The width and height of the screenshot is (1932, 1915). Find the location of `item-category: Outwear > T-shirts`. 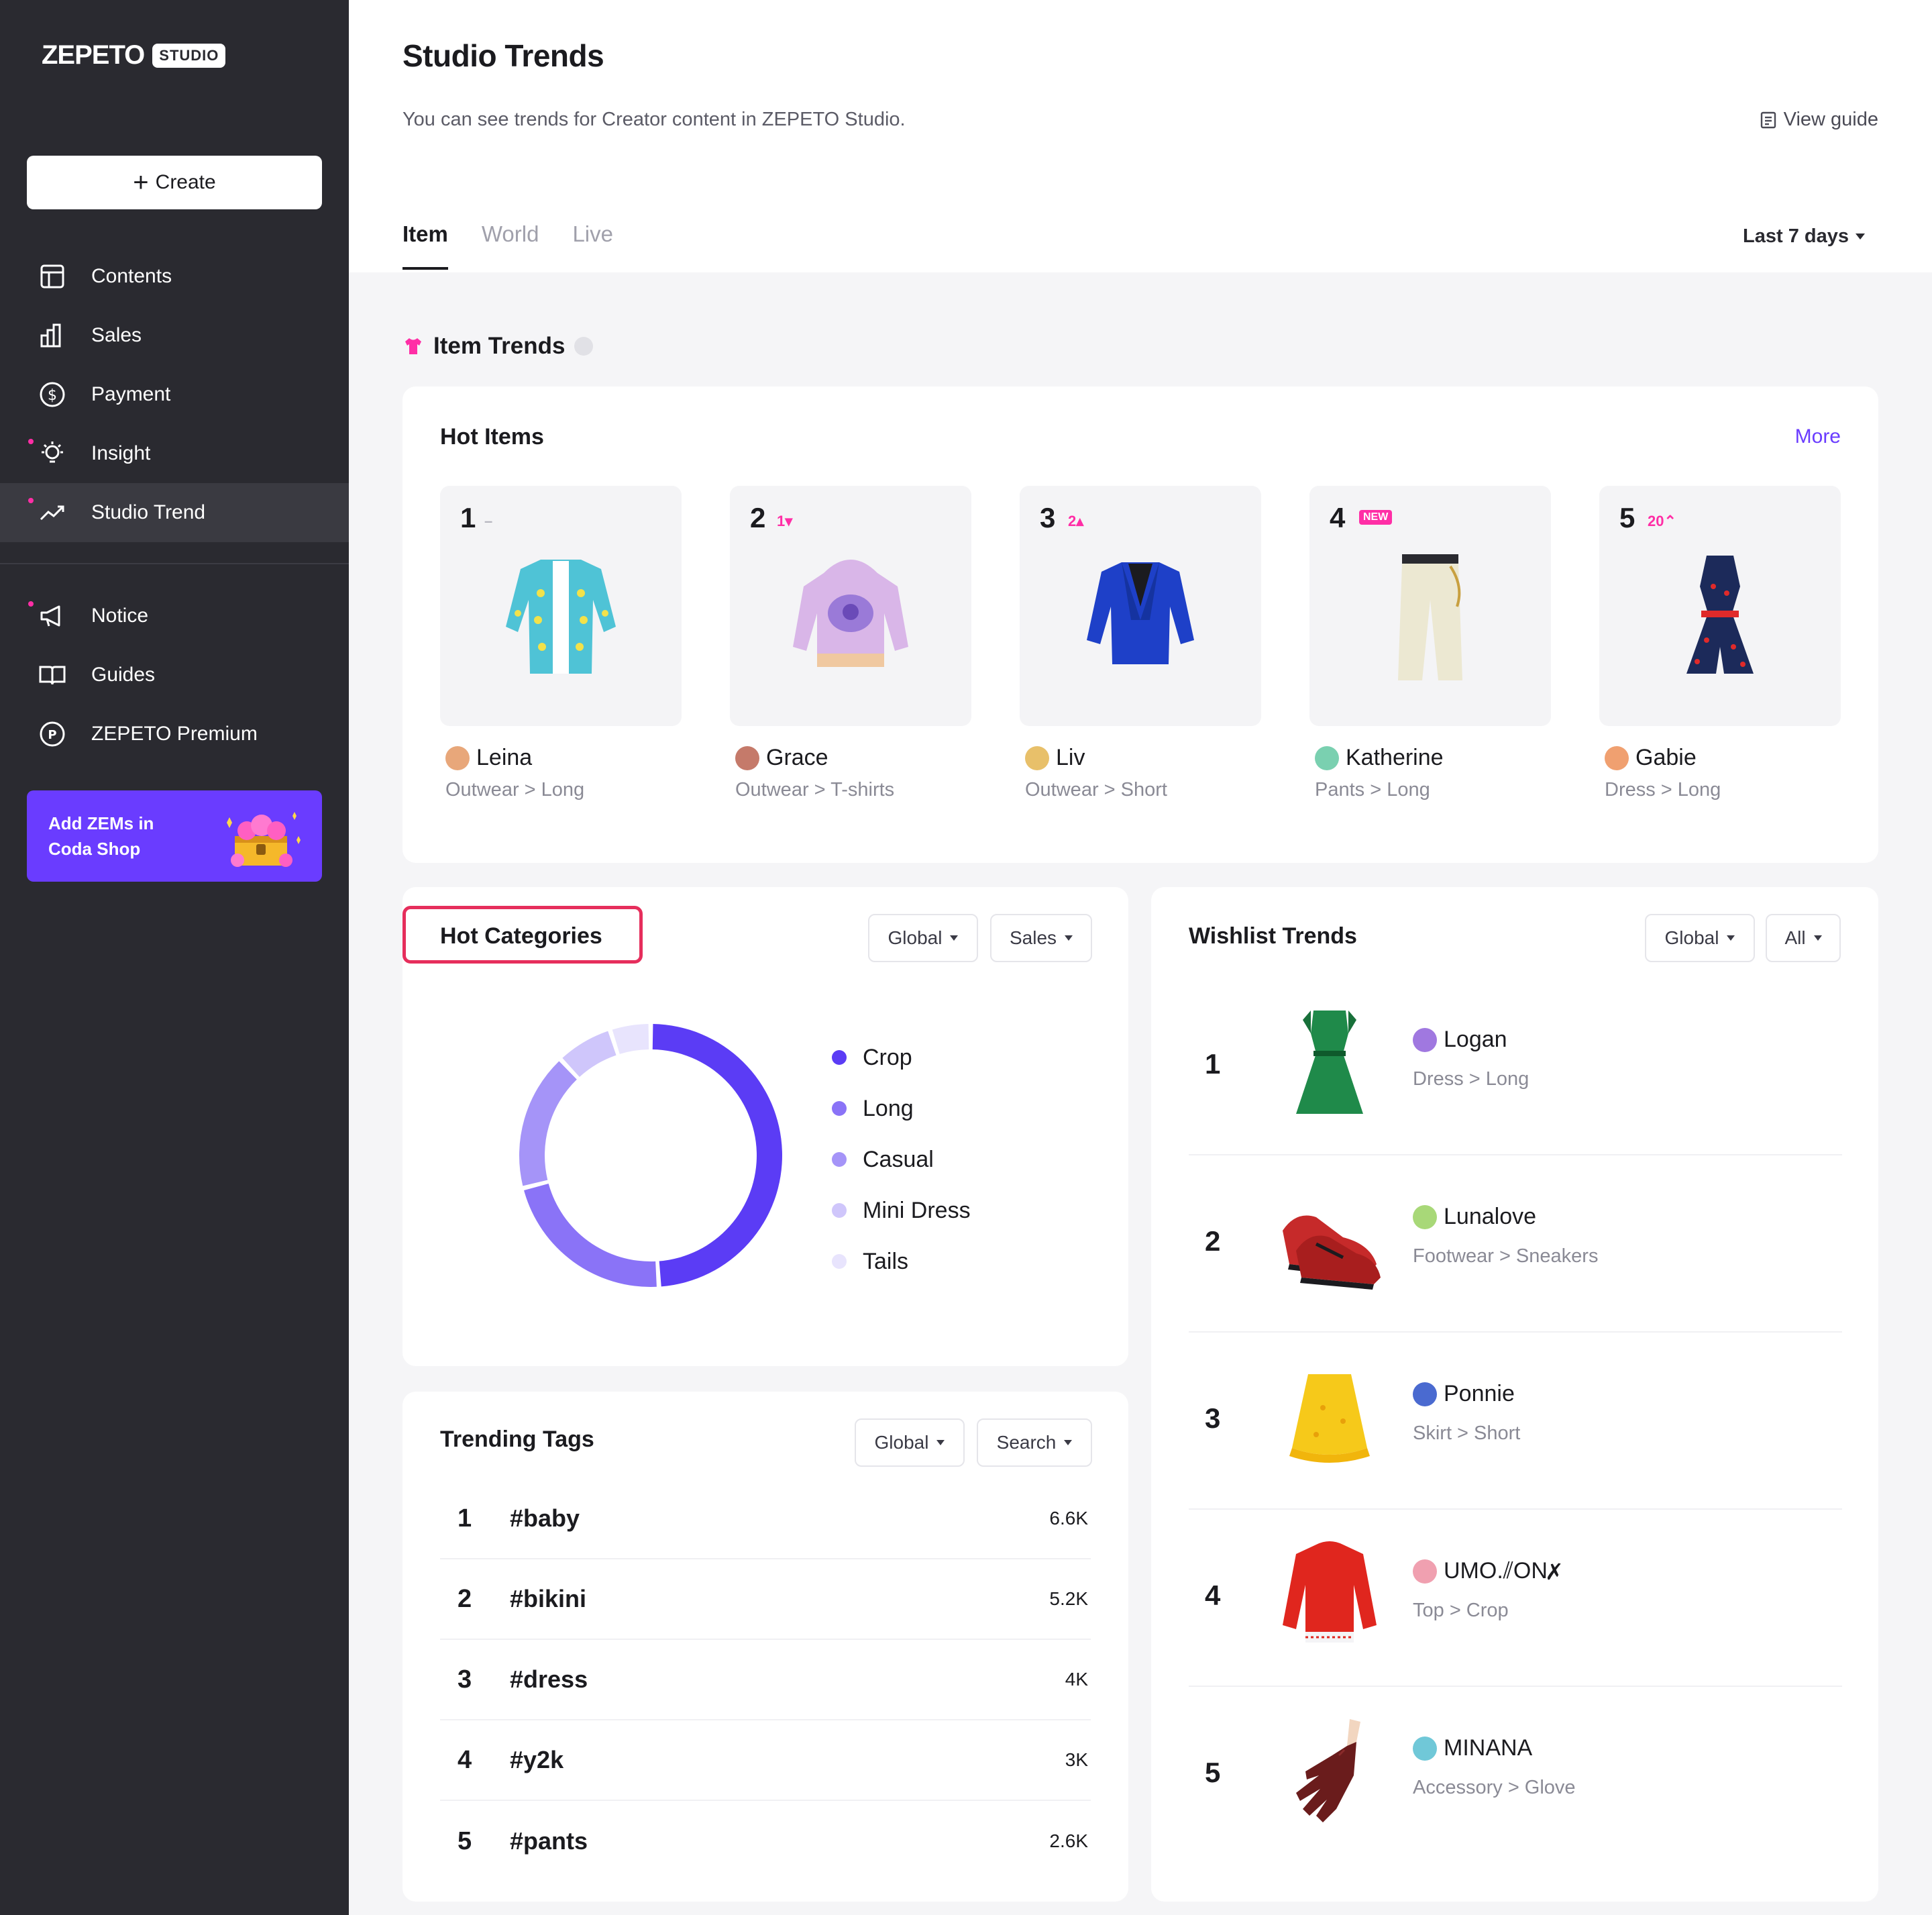

item-category: Outwear > T-shirts is located at coordinates (815, 789).